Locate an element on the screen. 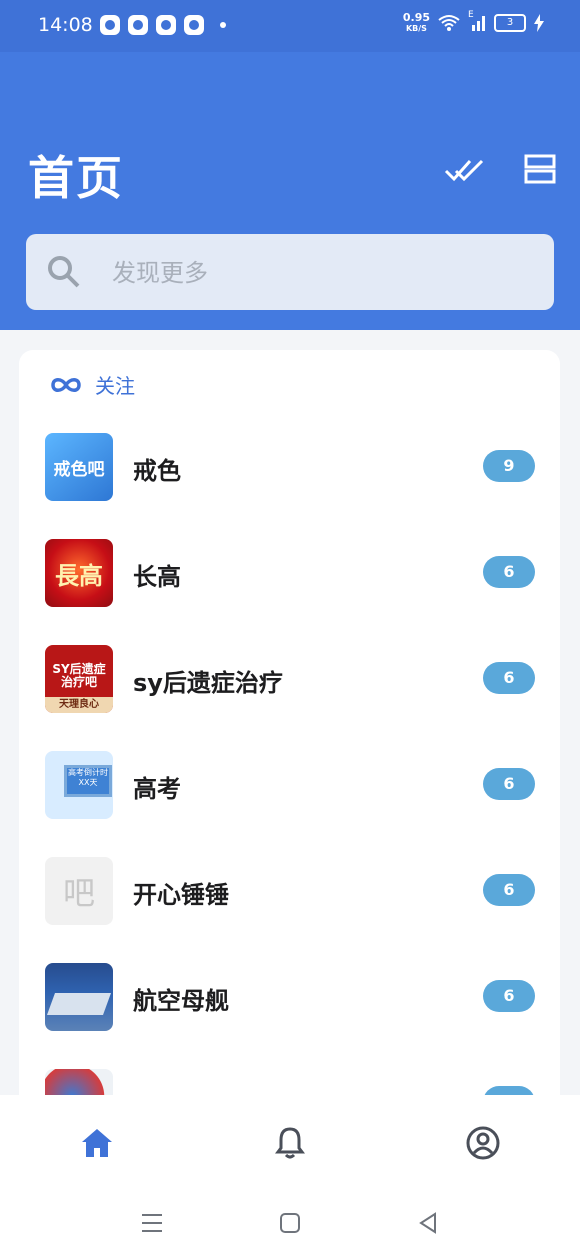 This screenshot has width=580, height=1257. forum-name: sy后遗症治疗 is located at coordinates (208, 683).